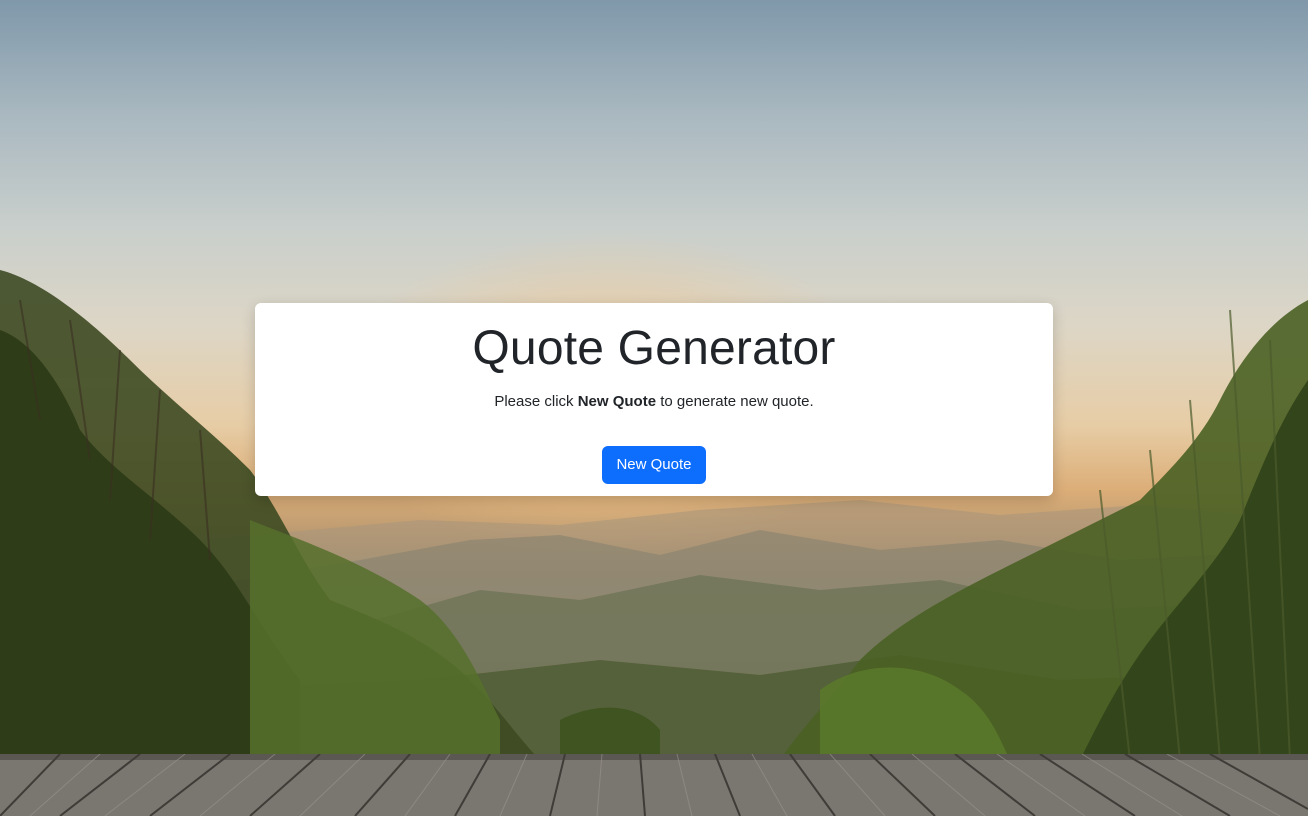  Describe the element at coordinates (654, 785) in the screenshot. I see `wooden-deck-image` at that location.